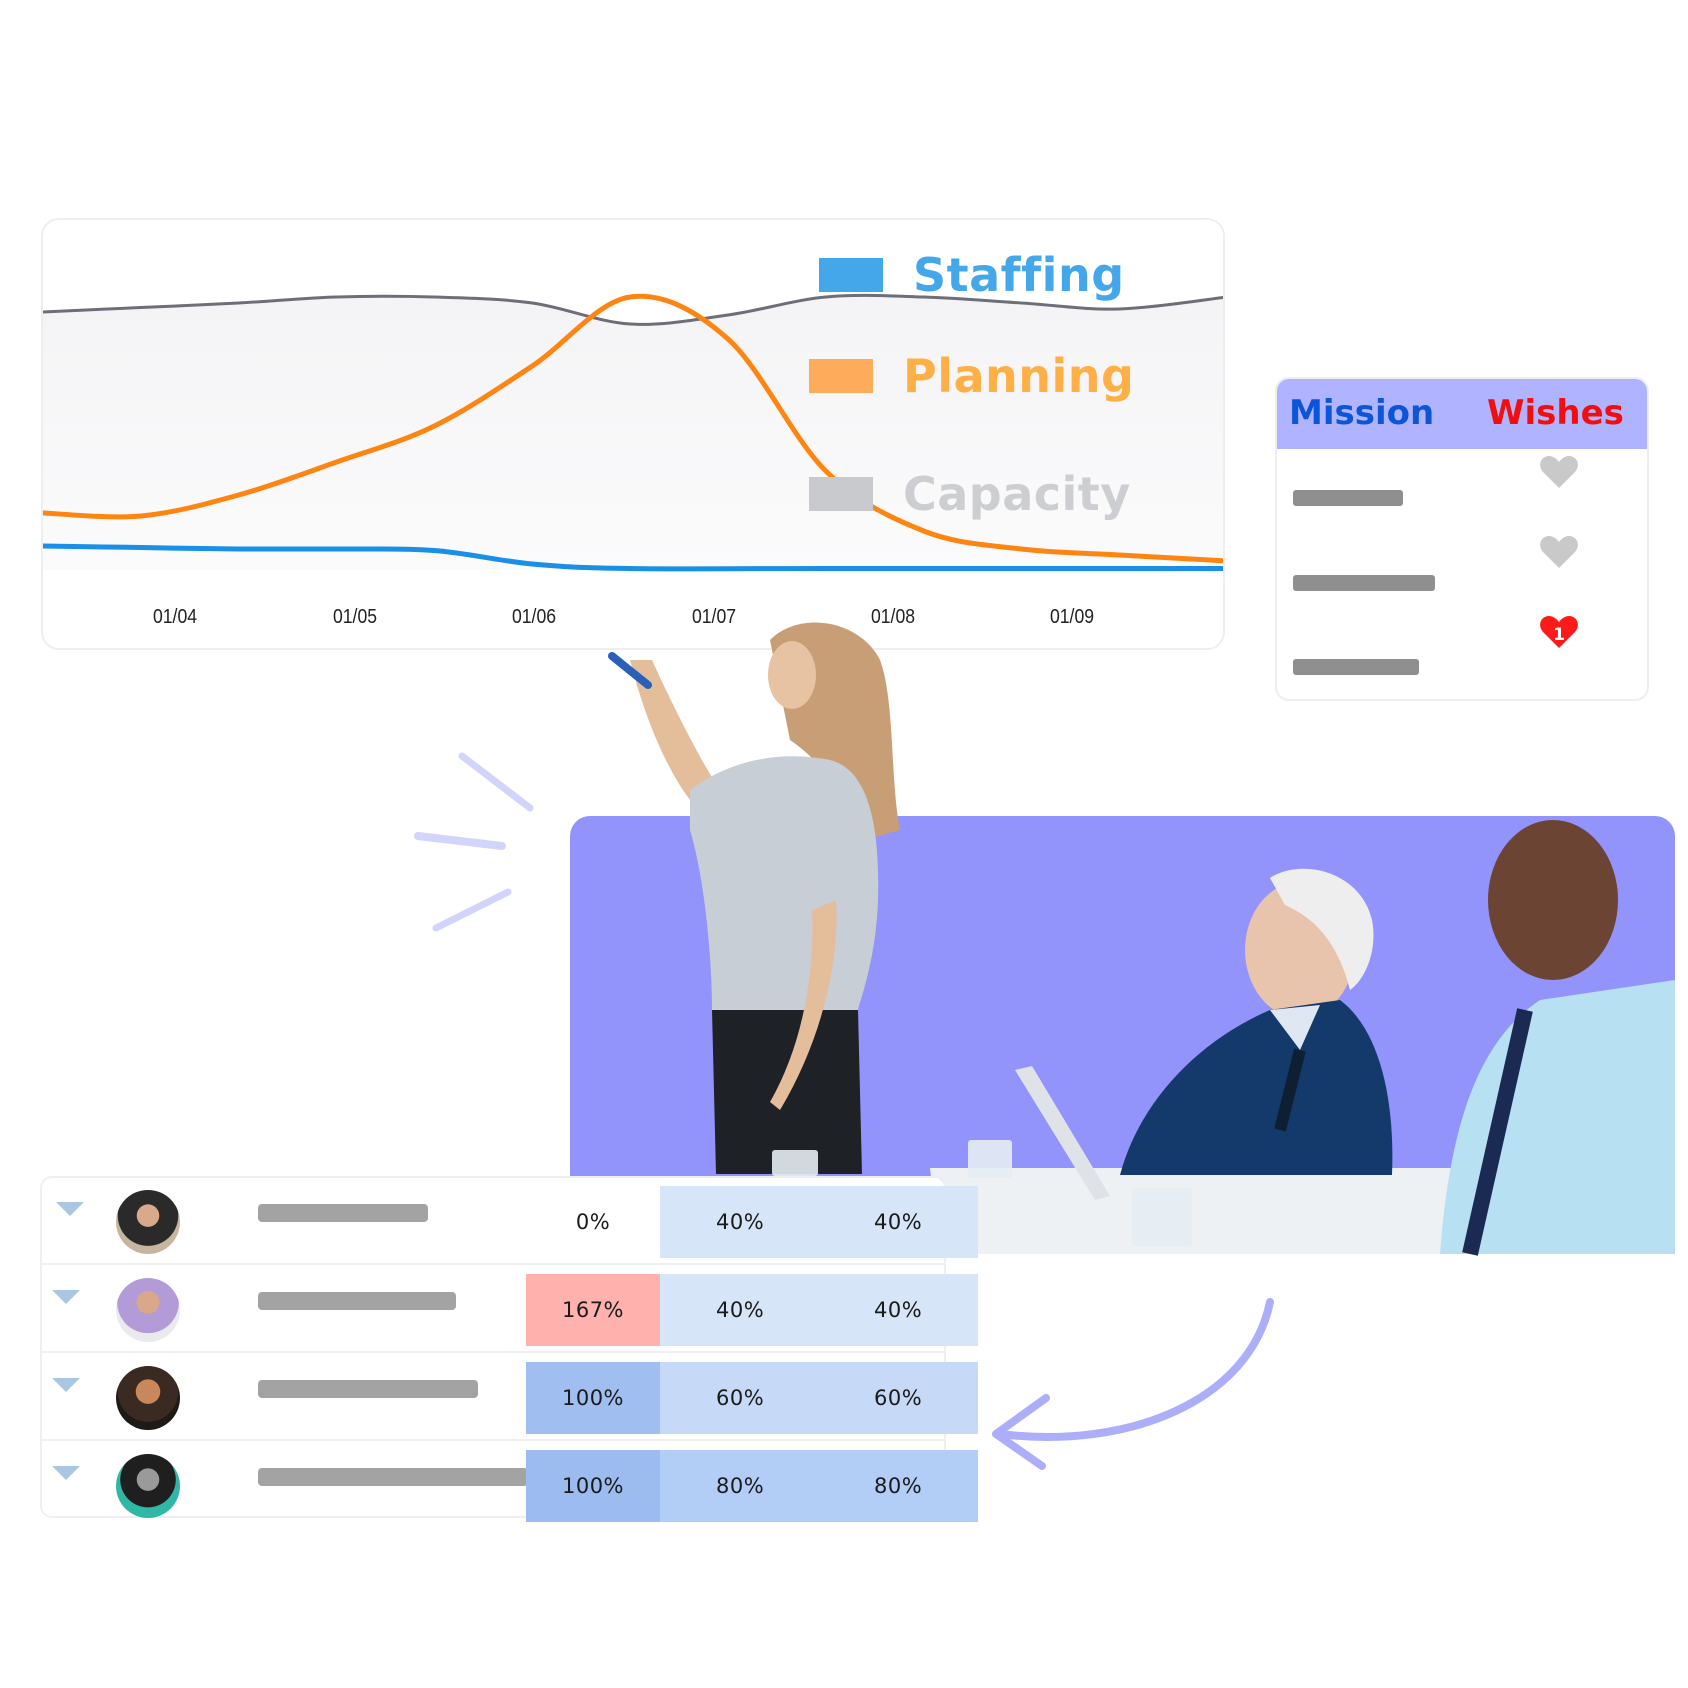 This screenshot has height=1688, width=1688. What do you see at coordinates (1072, 617) in the screenshot?
I see `x-tick-label: 01/09` at bounding box center [1072, 617].